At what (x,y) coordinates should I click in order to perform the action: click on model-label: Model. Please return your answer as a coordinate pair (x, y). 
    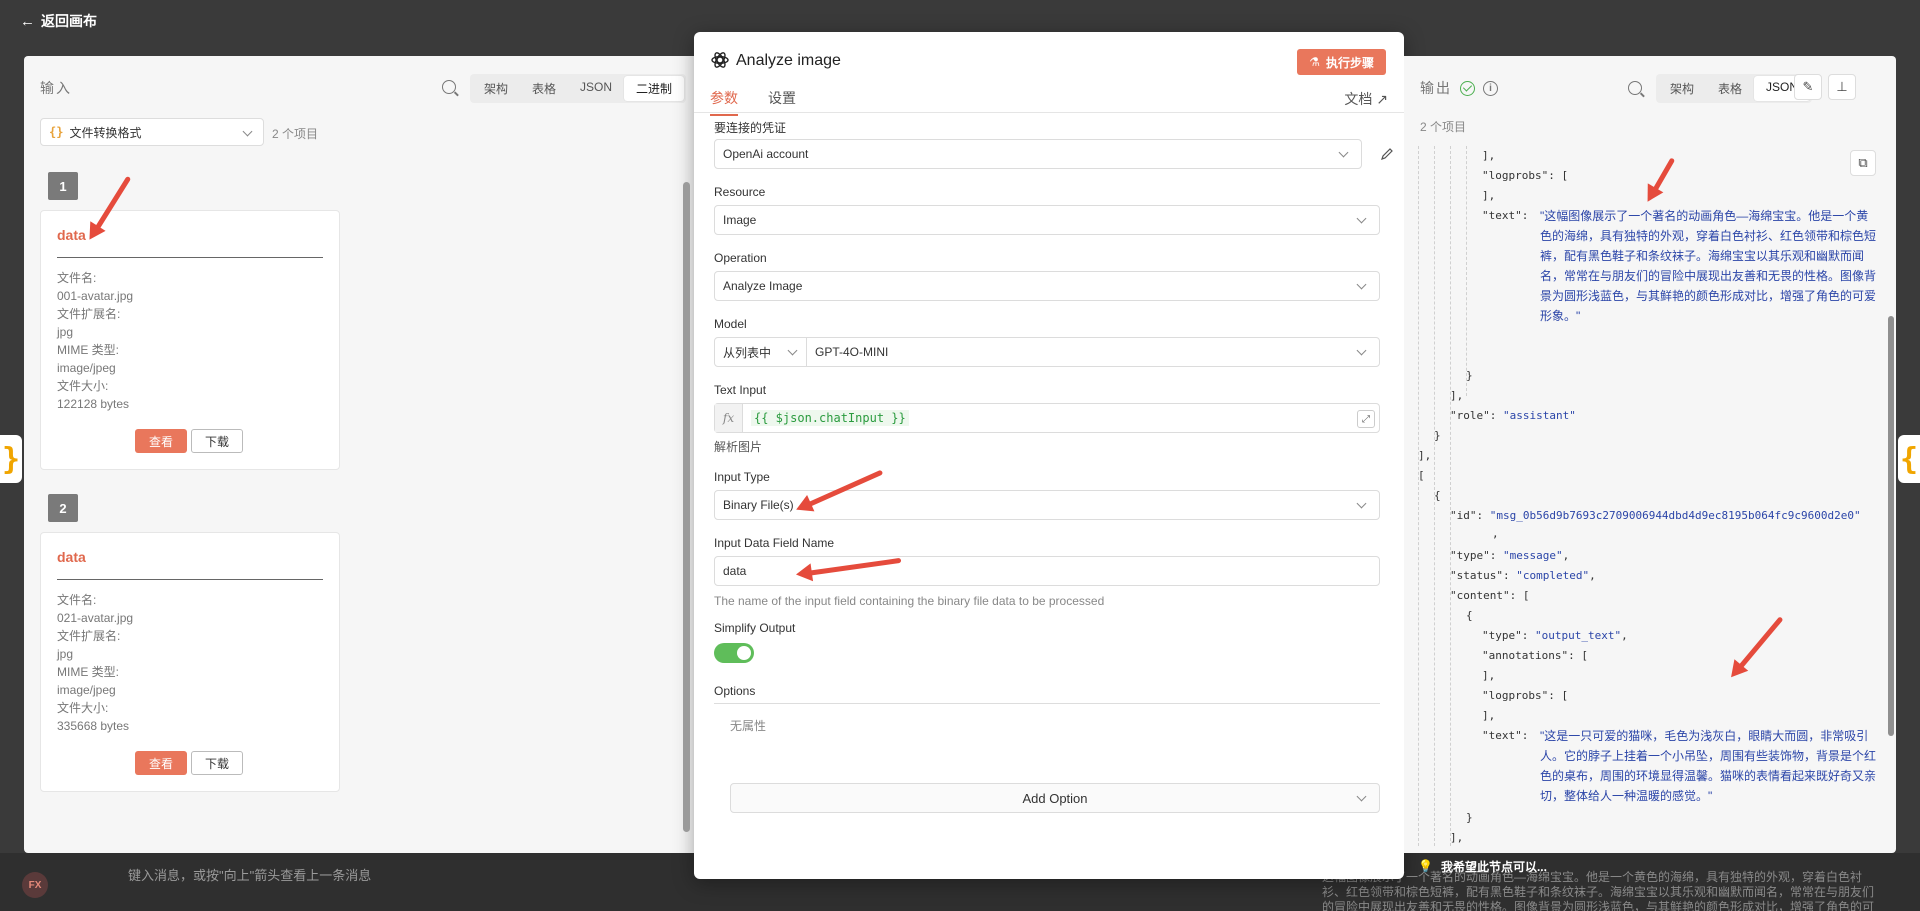
    Looking at the image, I should click on (730, 324).